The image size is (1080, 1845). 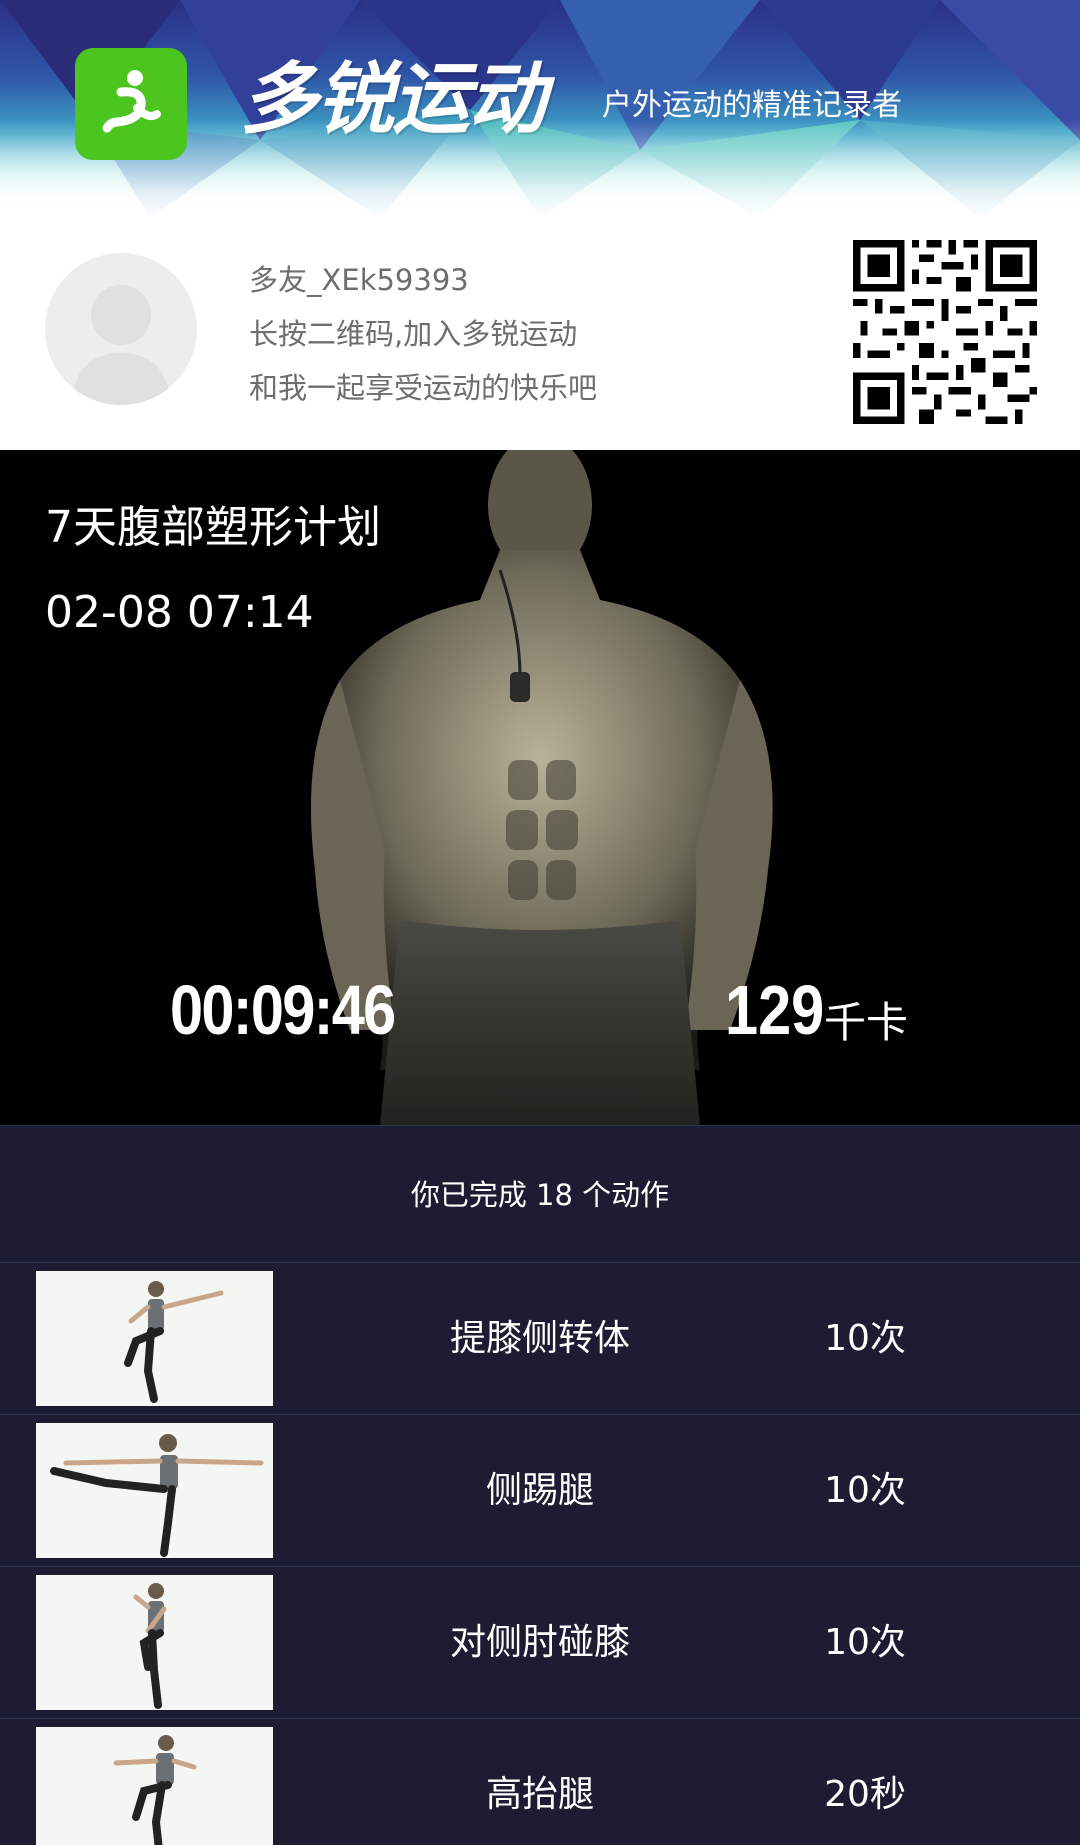 I want to click on exercise-row: 高抬腿 20秒, so click(x=540, y=1782).